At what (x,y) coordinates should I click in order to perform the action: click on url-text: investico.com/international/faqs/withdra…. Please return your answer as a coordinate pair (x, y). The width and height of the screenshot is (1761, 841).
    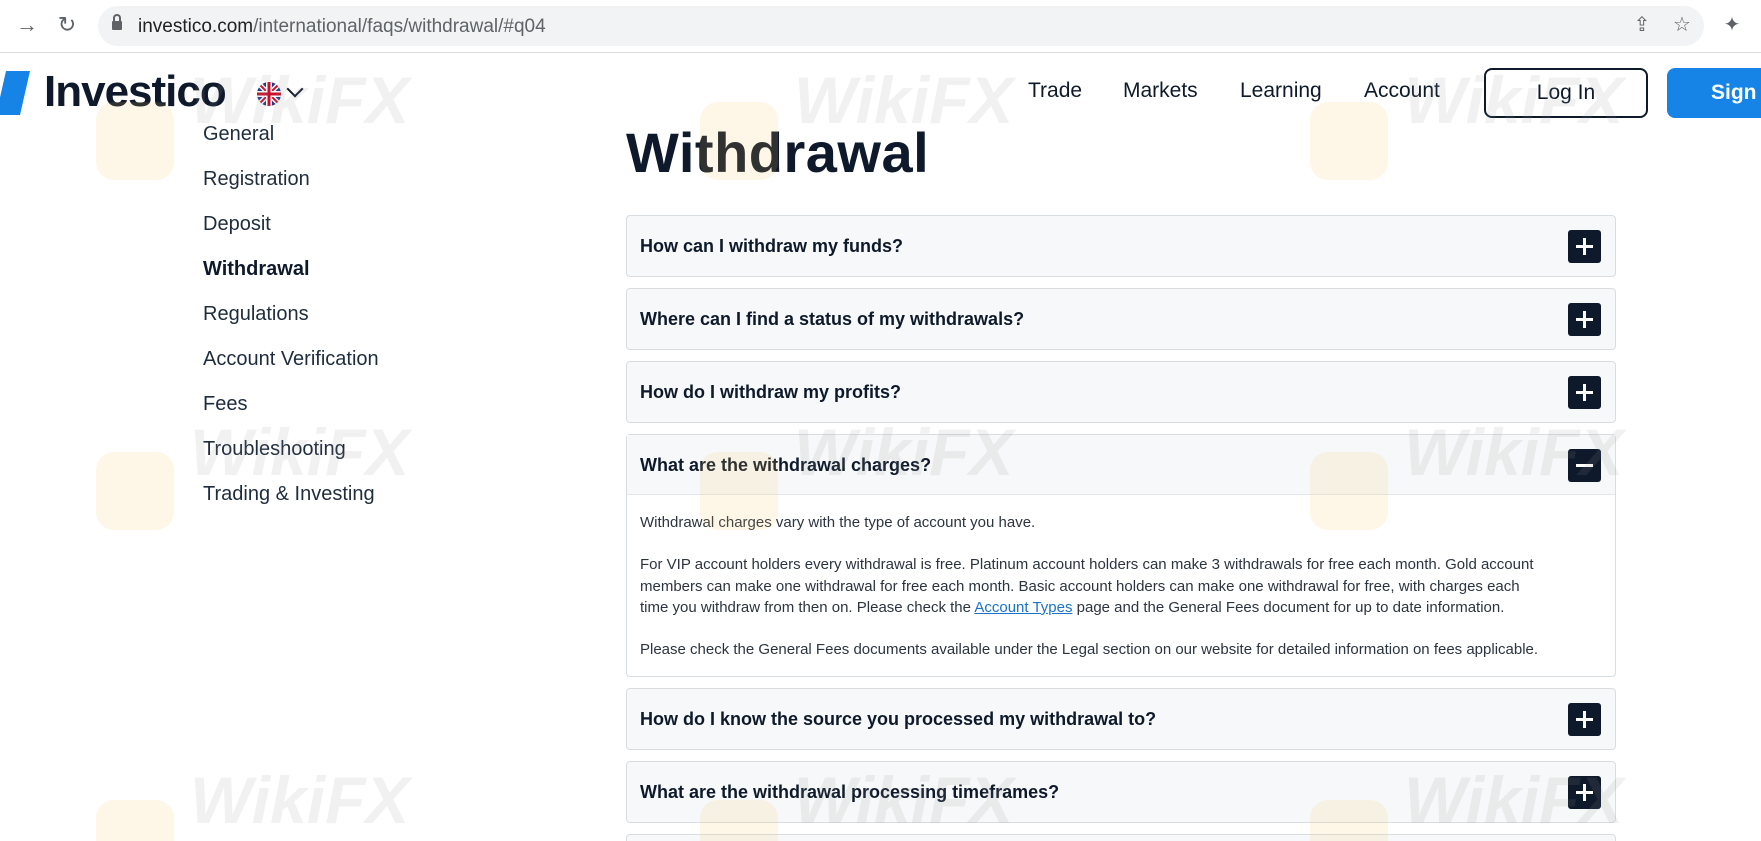
    Looking at the image, I should click on (342, 26).